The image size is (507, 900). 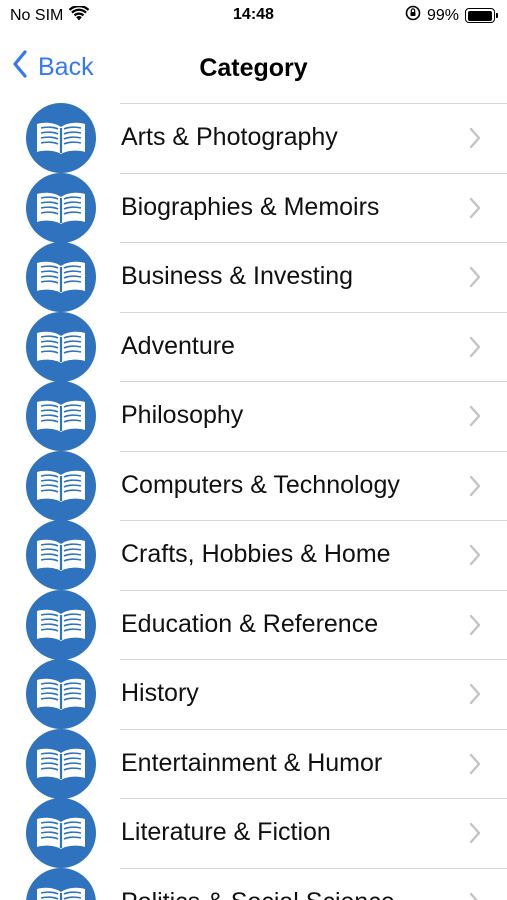 What do you see at coordinates (253, 883) in the screenshot?
I see `list-item: Politics & Social Science` at bounding box center [253, 883].